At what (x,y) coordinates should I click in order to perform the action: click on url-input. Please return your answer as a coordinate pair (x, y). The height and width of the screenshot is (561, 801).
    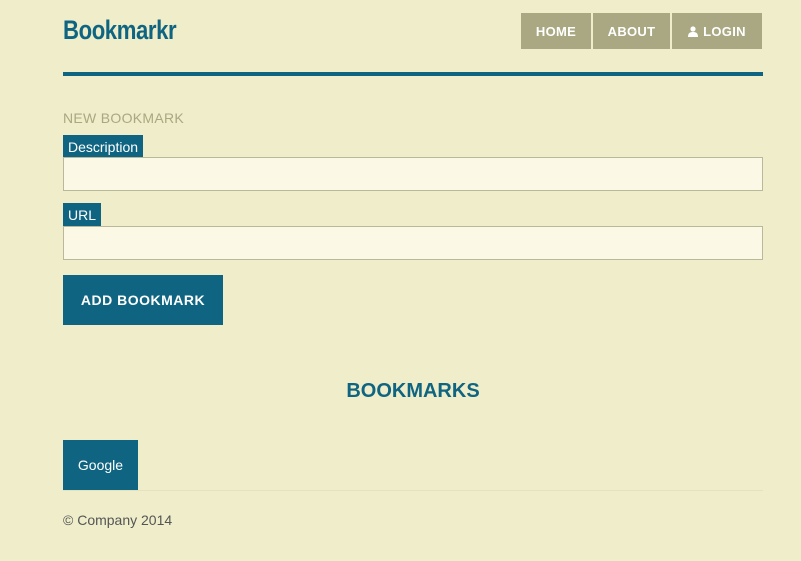
    Looking at the image, I should click on (413, 243).